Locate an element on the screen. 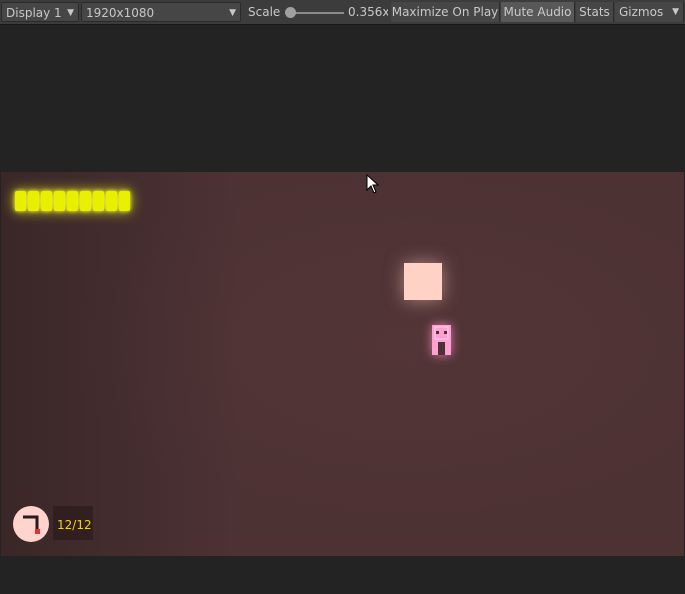 Image resolution: width=685 pixels, height=594 pixels. mouse-cursor-icon is located at coordinates (373, 184).